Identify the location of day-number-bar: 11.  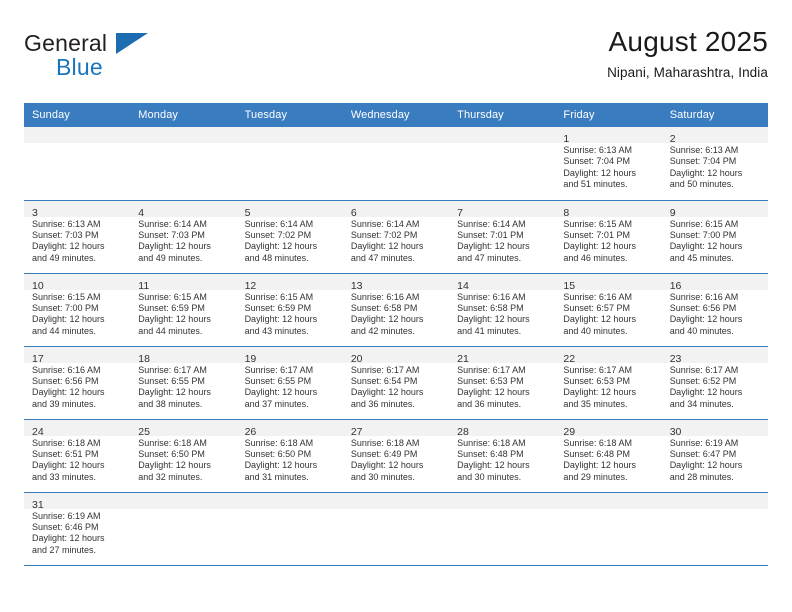
(183, 282).